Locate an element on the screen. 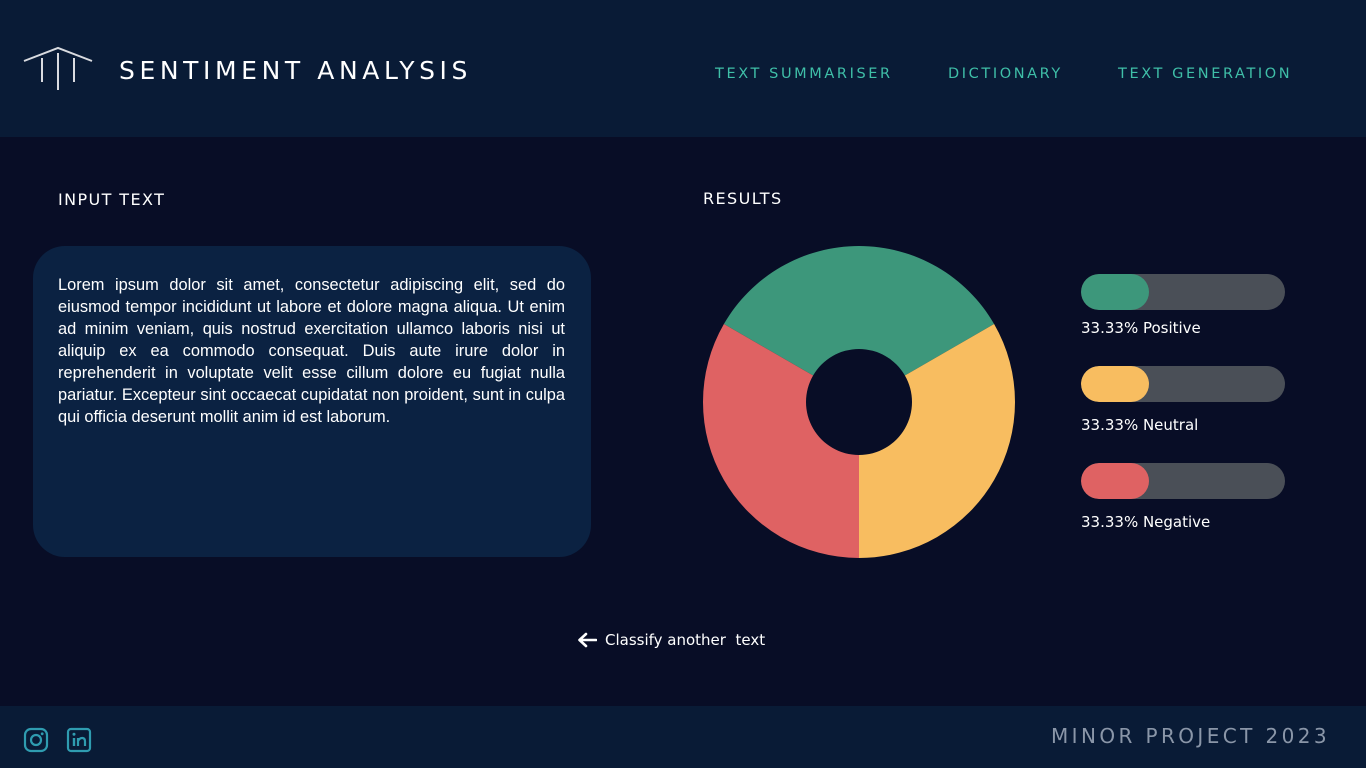  donut-slice-neutral is located at coordinates (937, 441).